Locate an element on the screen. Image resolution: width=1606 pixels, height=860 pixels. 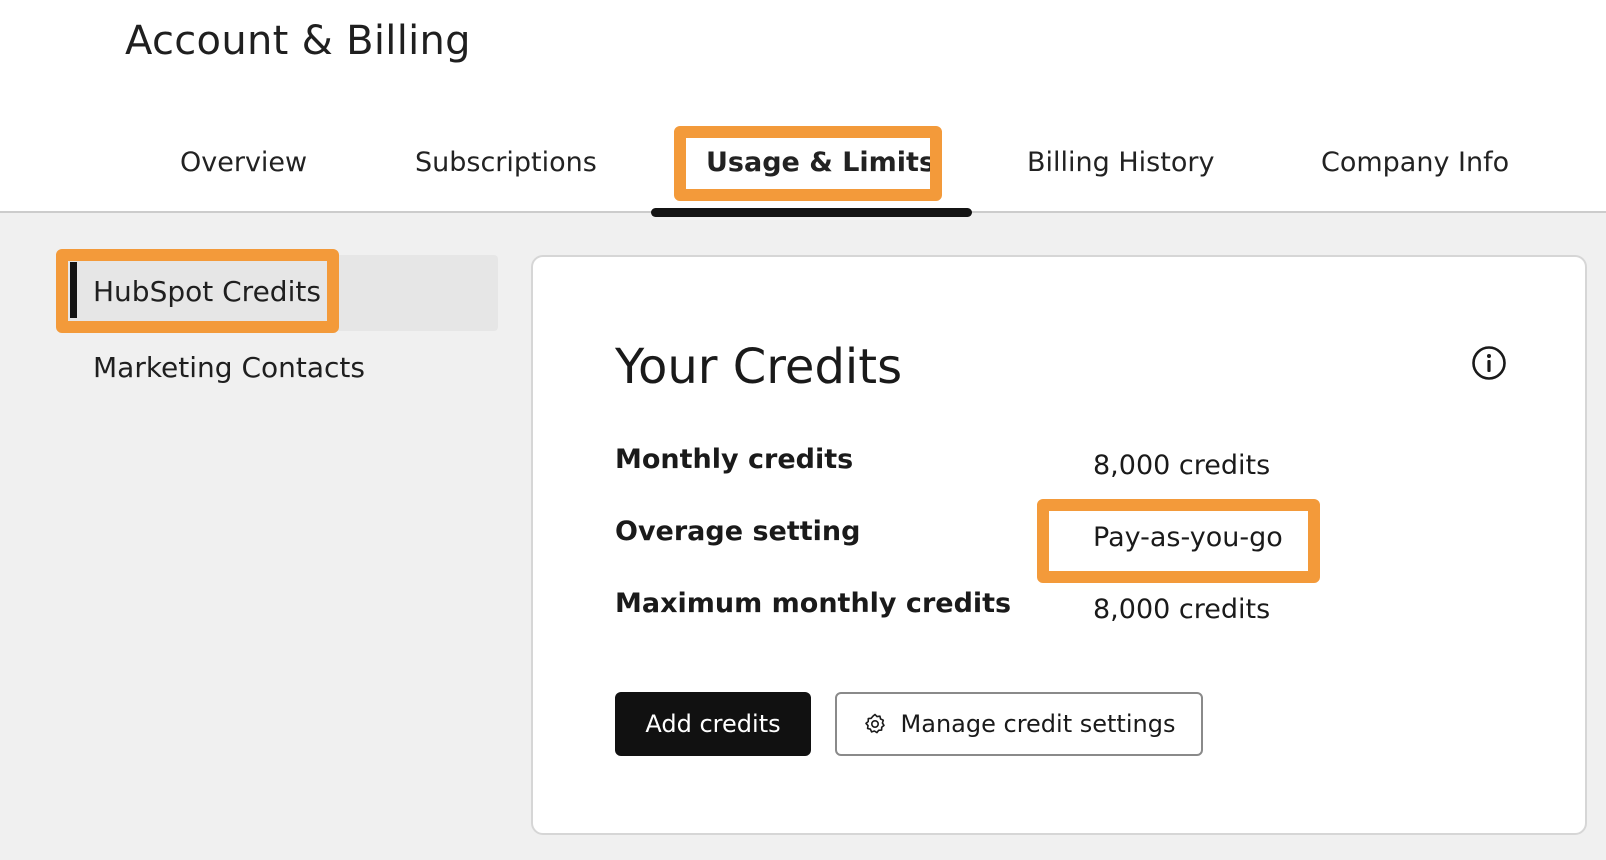
tab-billing-history: Billing History is located at coordinates (1120, 163).